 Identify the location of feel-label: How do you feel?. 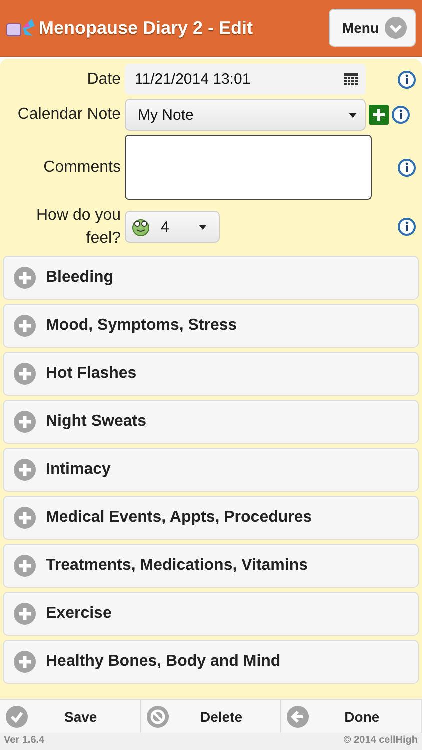
(78, 228).